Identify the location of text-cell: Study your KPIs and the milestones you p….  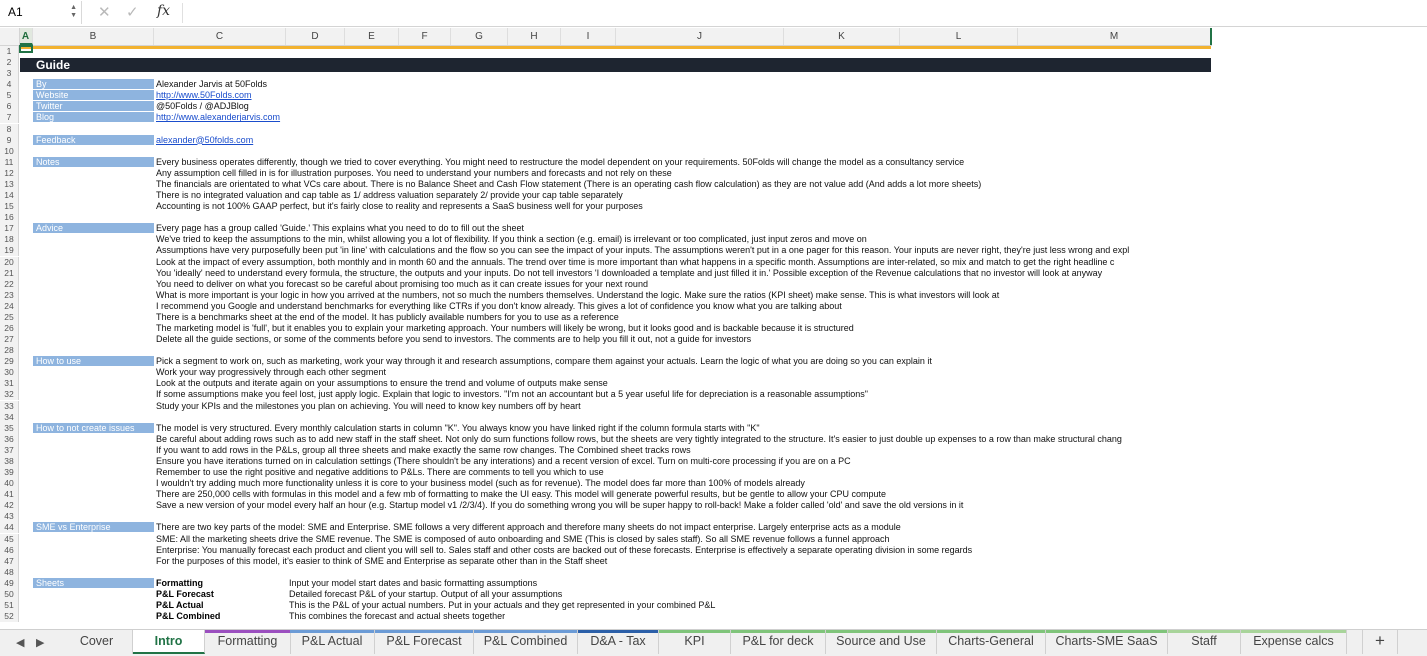
(683, 406).